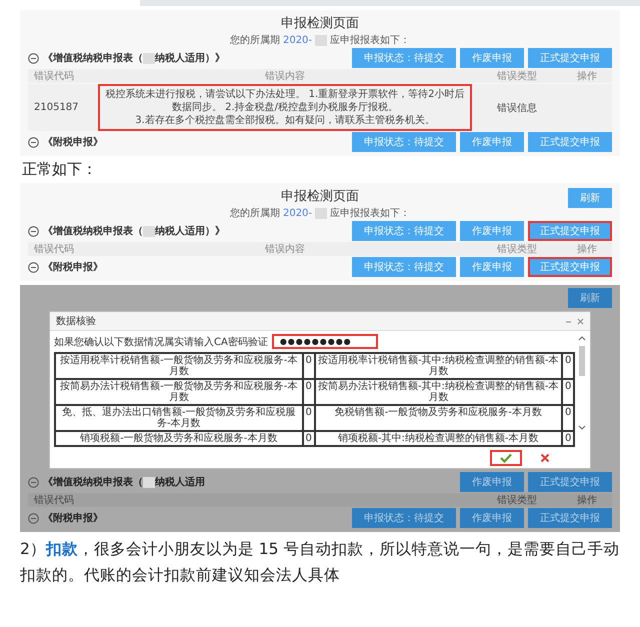  I want to click on password-field: ●●●●●●●●●, so click(325, 341).